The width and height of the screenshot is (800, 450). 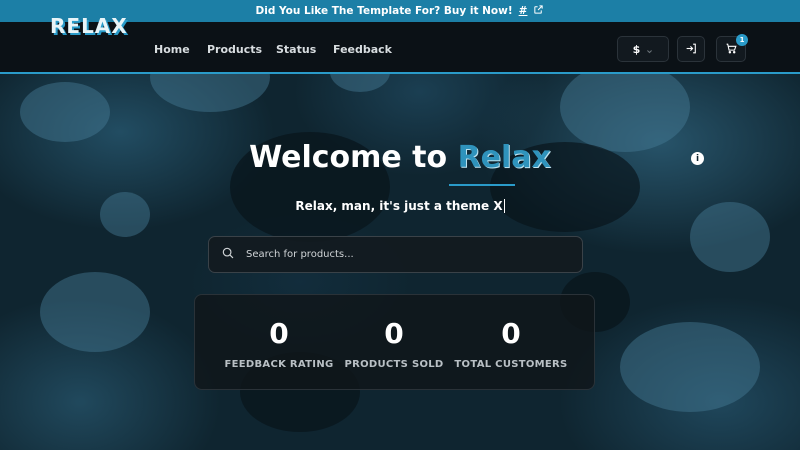 I want to click on sign-in-button, so click(x=691, y=49).